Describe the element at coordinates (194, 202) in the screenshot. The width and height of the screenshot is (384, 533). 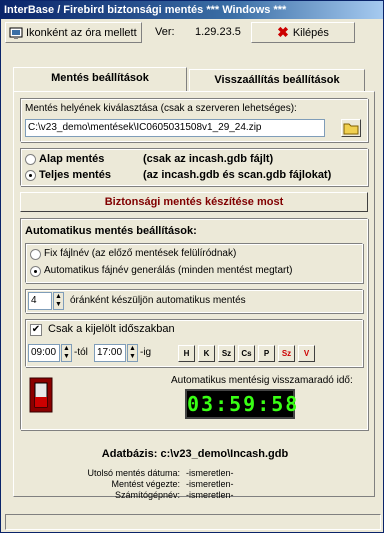
I see `create-backup-button: Biztonsági mentés készítése most` at that location.